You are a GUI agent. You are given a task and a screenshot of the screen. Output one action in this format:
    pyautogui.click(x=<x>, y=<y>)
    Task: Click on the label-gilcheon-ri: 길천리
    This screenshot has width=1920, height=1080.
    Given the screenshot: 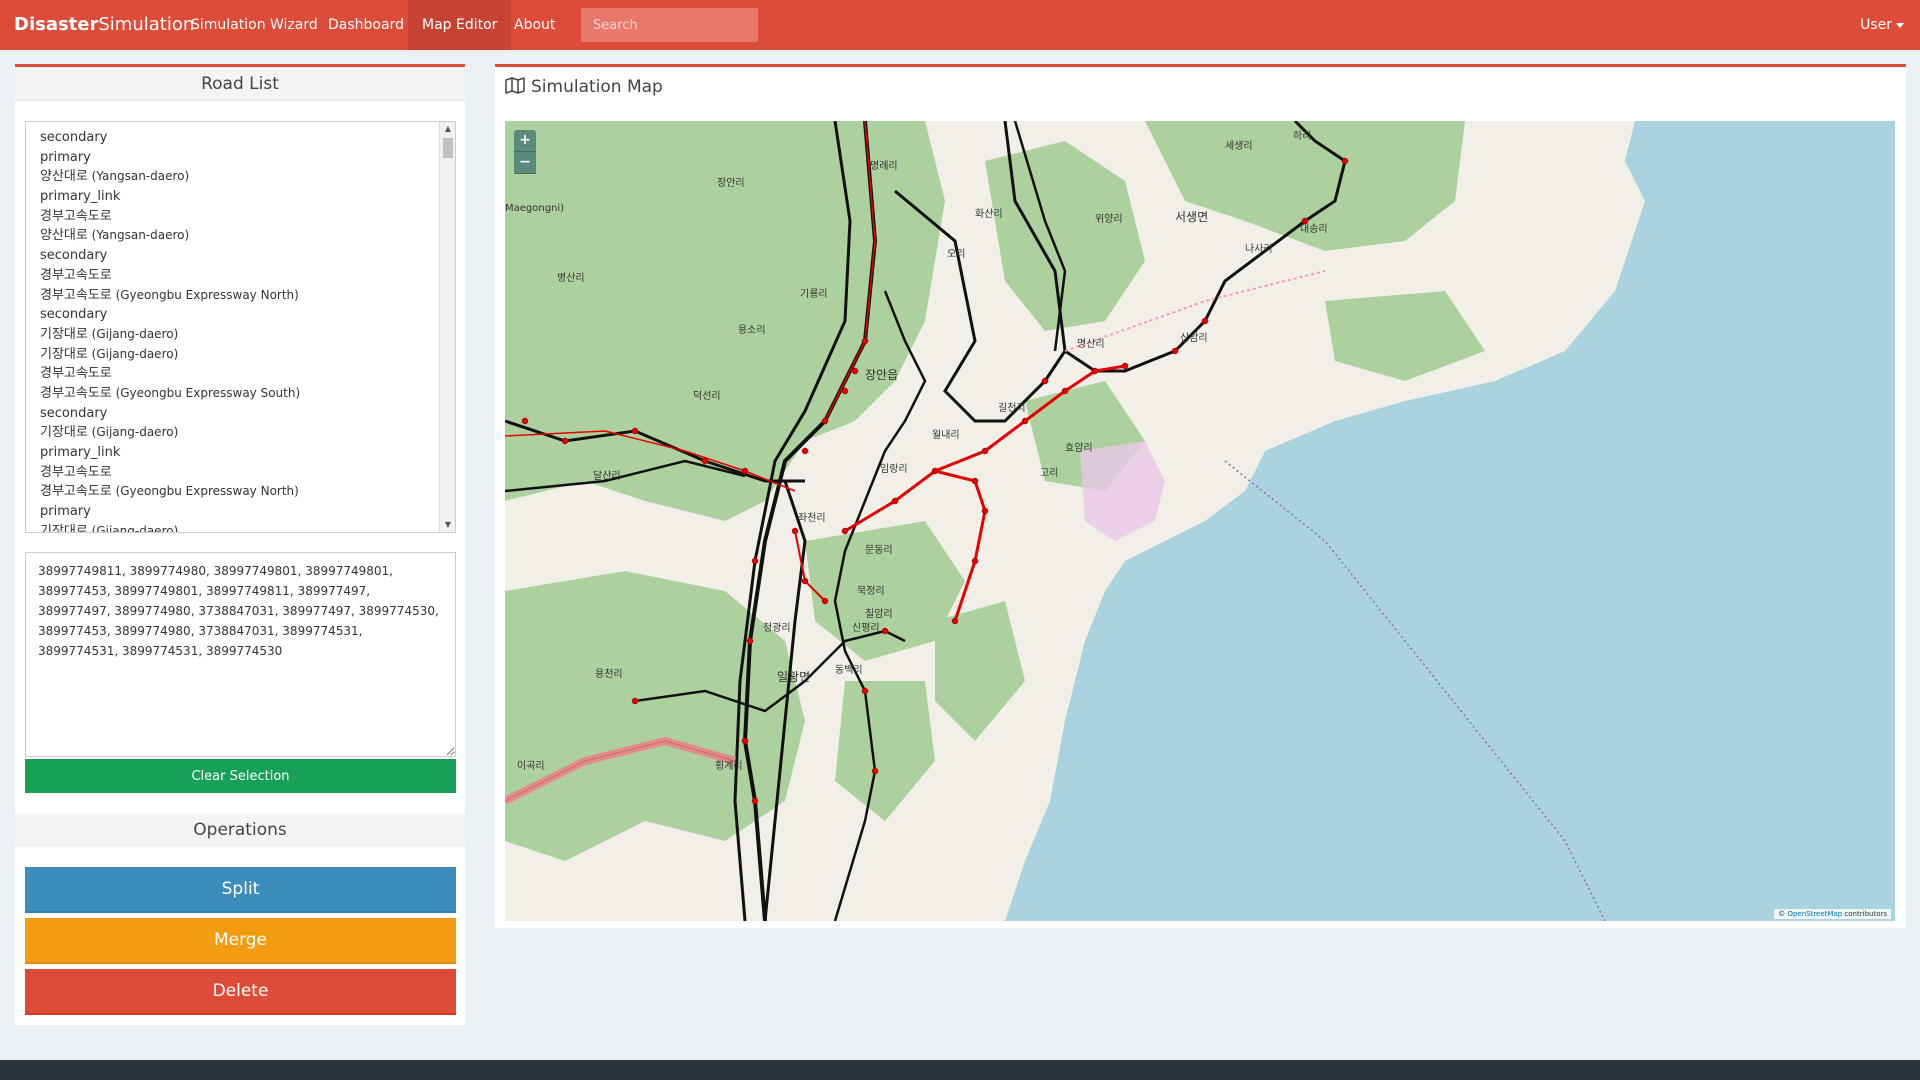 What is the action you would take?
    pyautogui.click(x=1012, y=407)
    